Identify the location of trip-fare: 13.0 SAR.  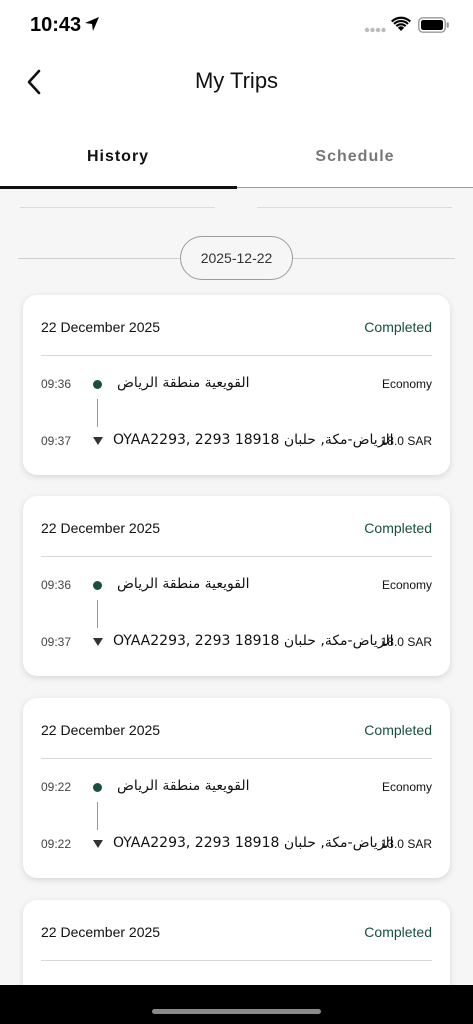
(406, 844).